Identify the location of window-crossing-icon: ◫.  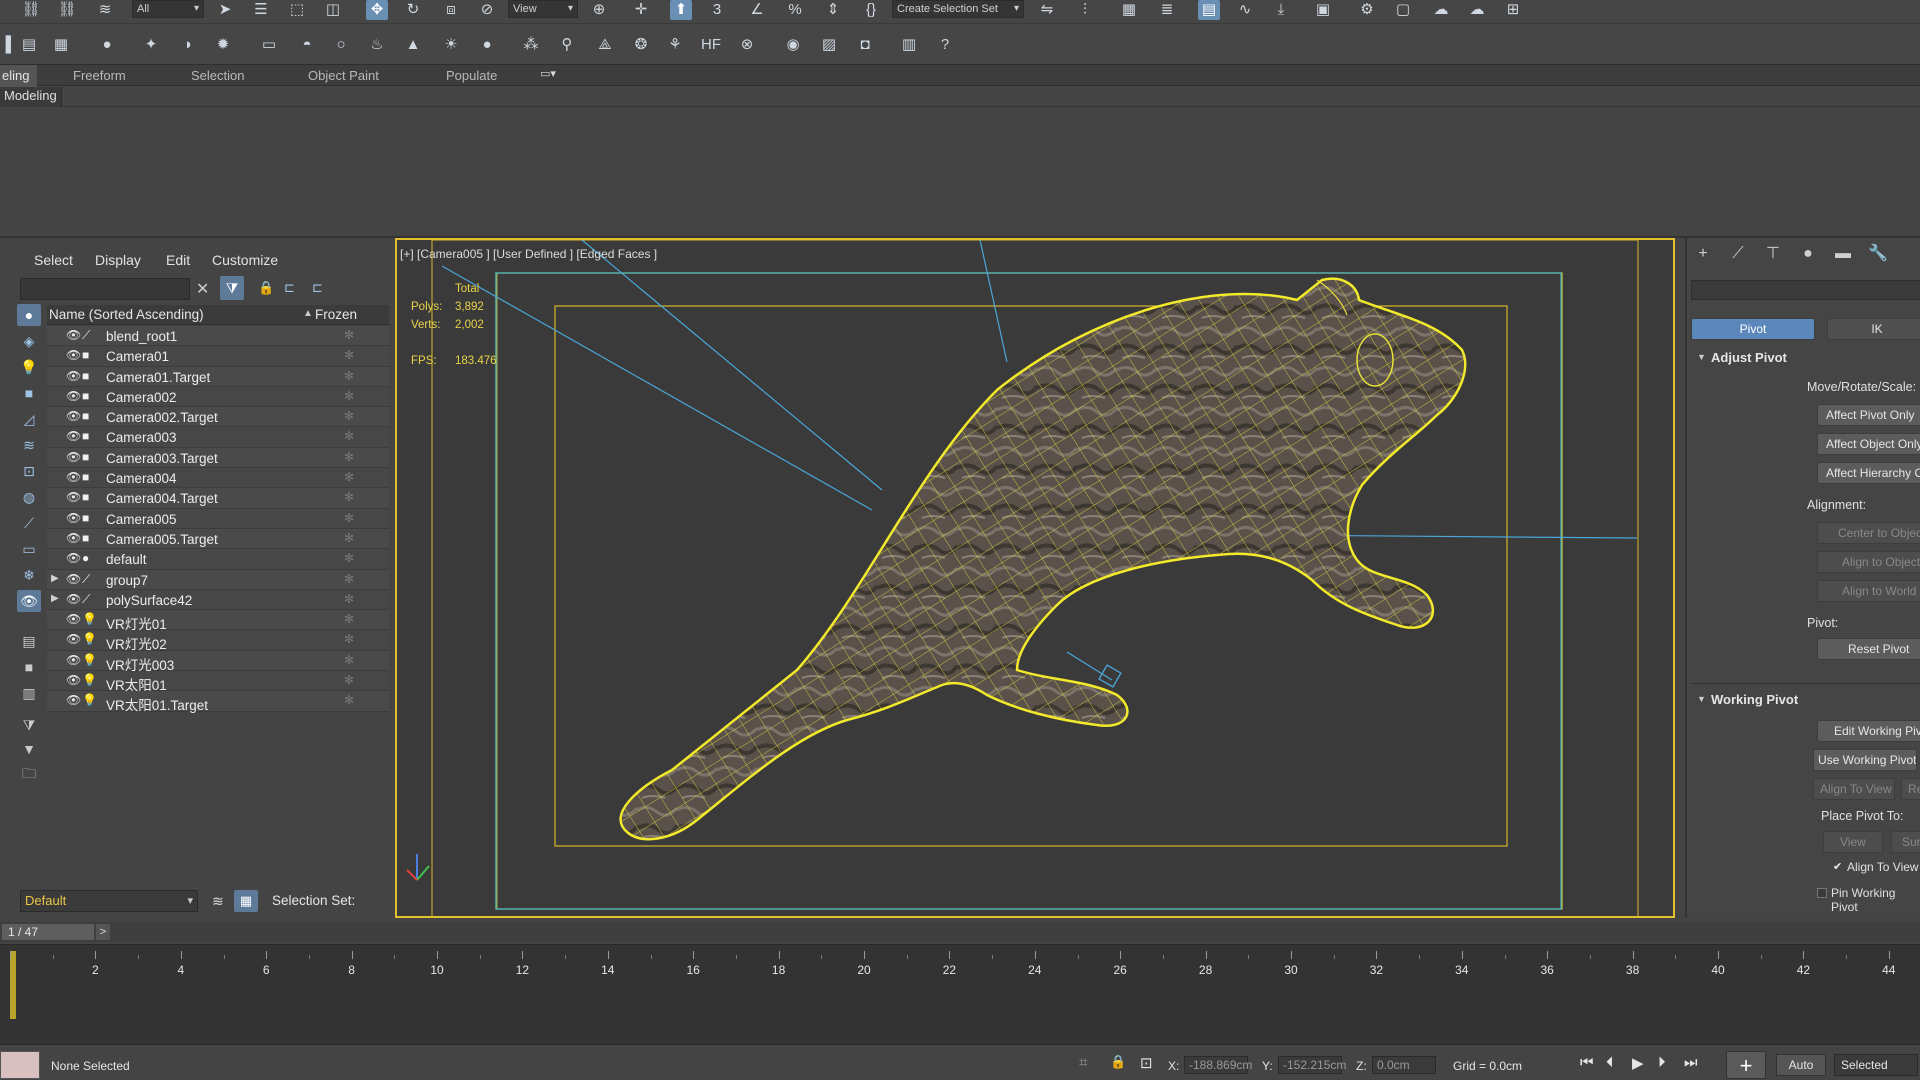
(333, 10).